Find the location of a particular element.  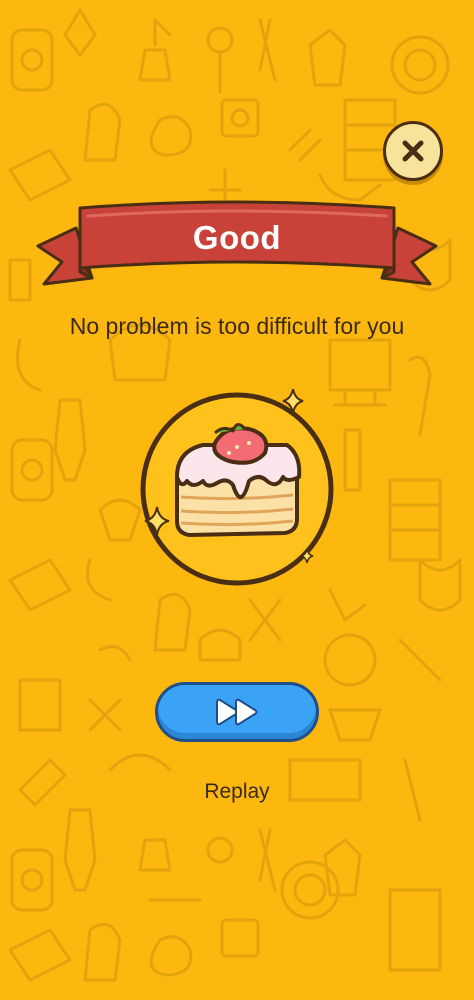

replay-button is located at coordinates (237, 712).